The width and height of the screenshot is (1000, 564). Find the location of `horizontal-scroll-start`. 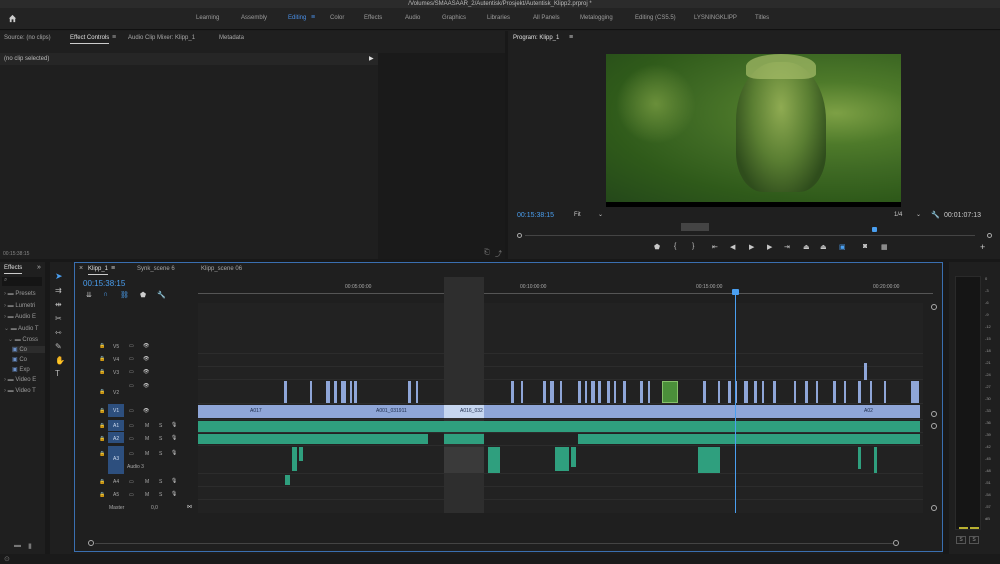

horizontal-scroll-start is located at coordinates (91, 543).